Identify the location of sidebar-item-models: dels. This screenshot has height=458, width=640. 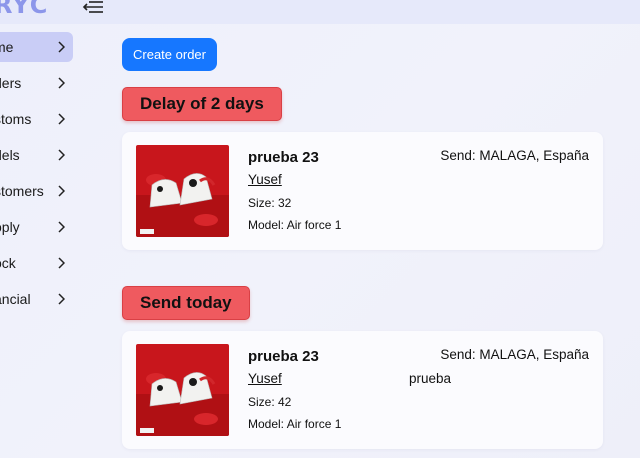
(36, 155).